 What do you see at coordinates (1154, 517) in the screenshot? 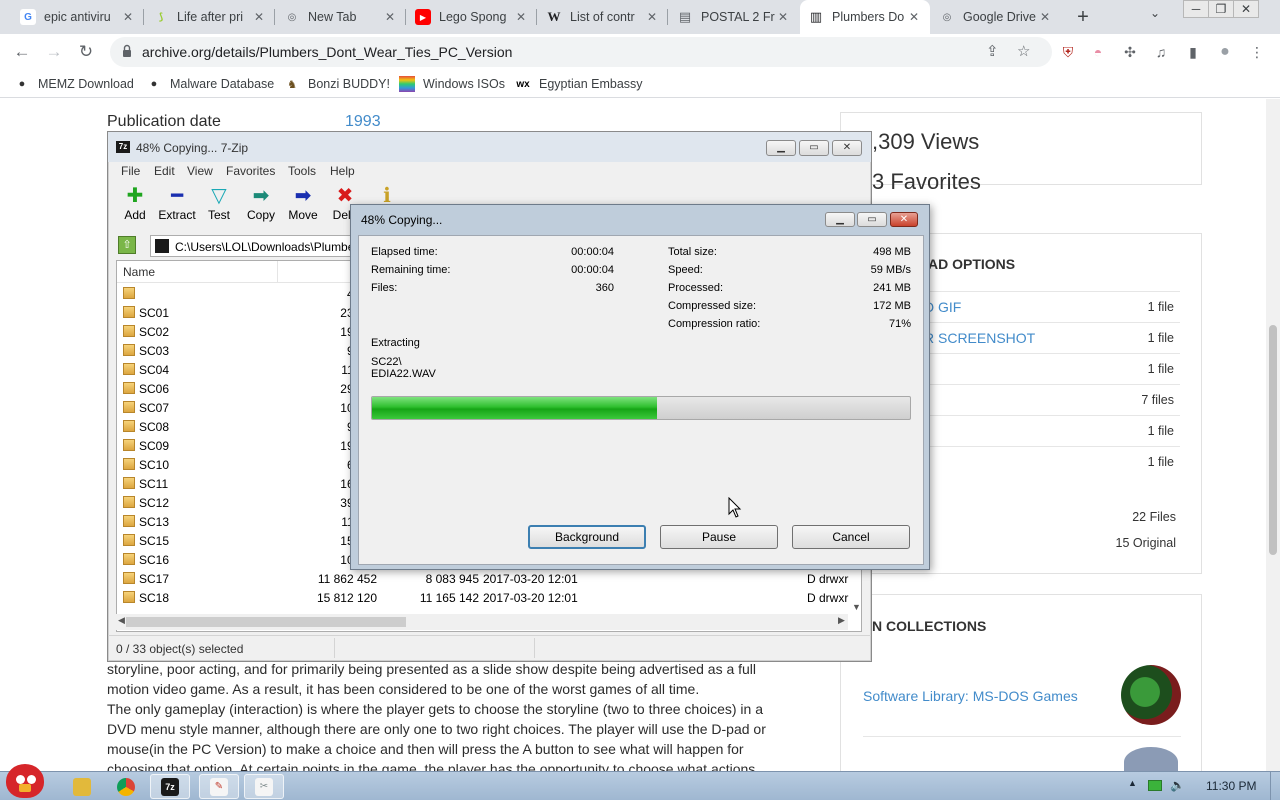
I see `total-files-count: 22 Files` at bounding box center [1154, 517].